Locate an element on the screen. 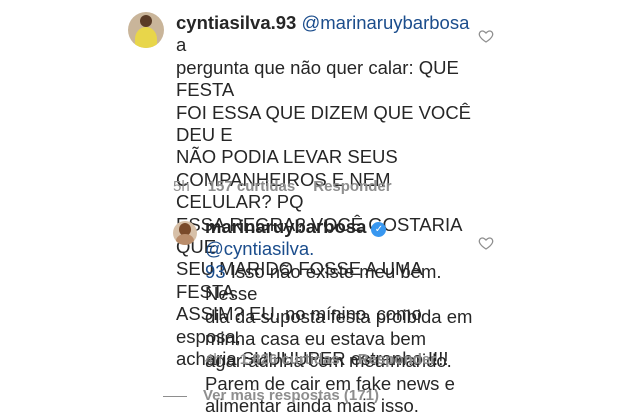 The height and width of the screenshot is (420, 630). view-more-replies: Ver mais respostas (171) is located at coordinates (271, 395).